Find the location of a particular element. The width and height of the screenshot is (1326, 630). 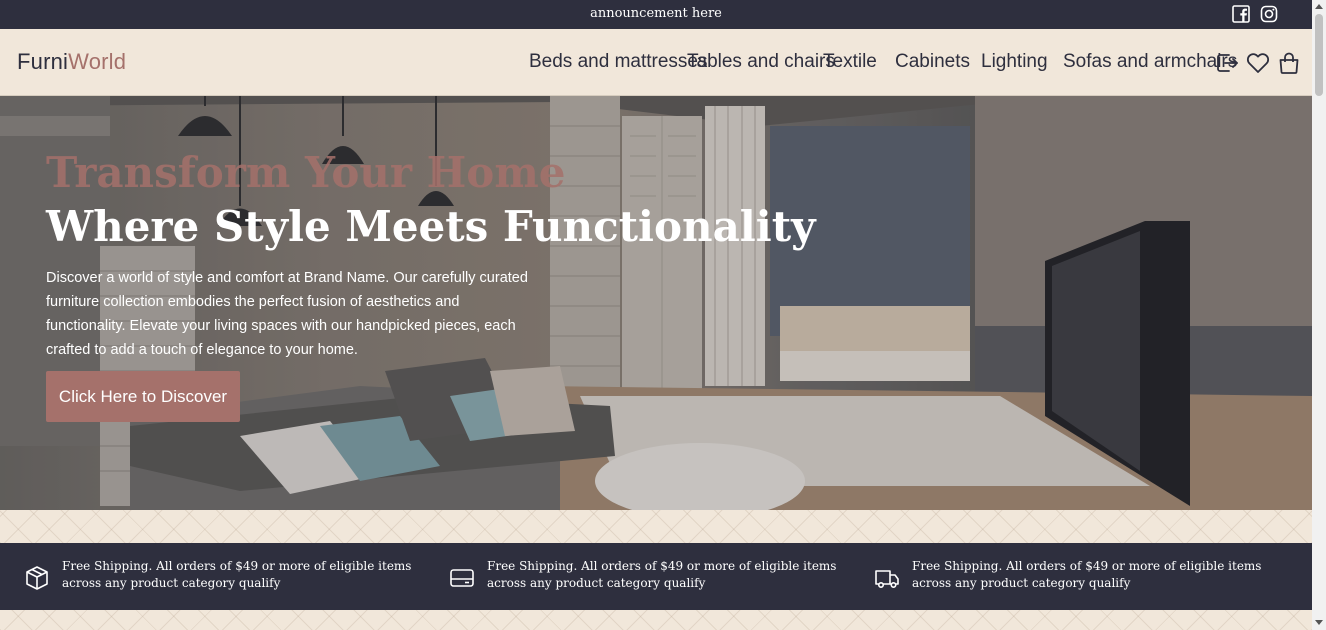

scroll-thumb is located at coordinates (1319, 55).